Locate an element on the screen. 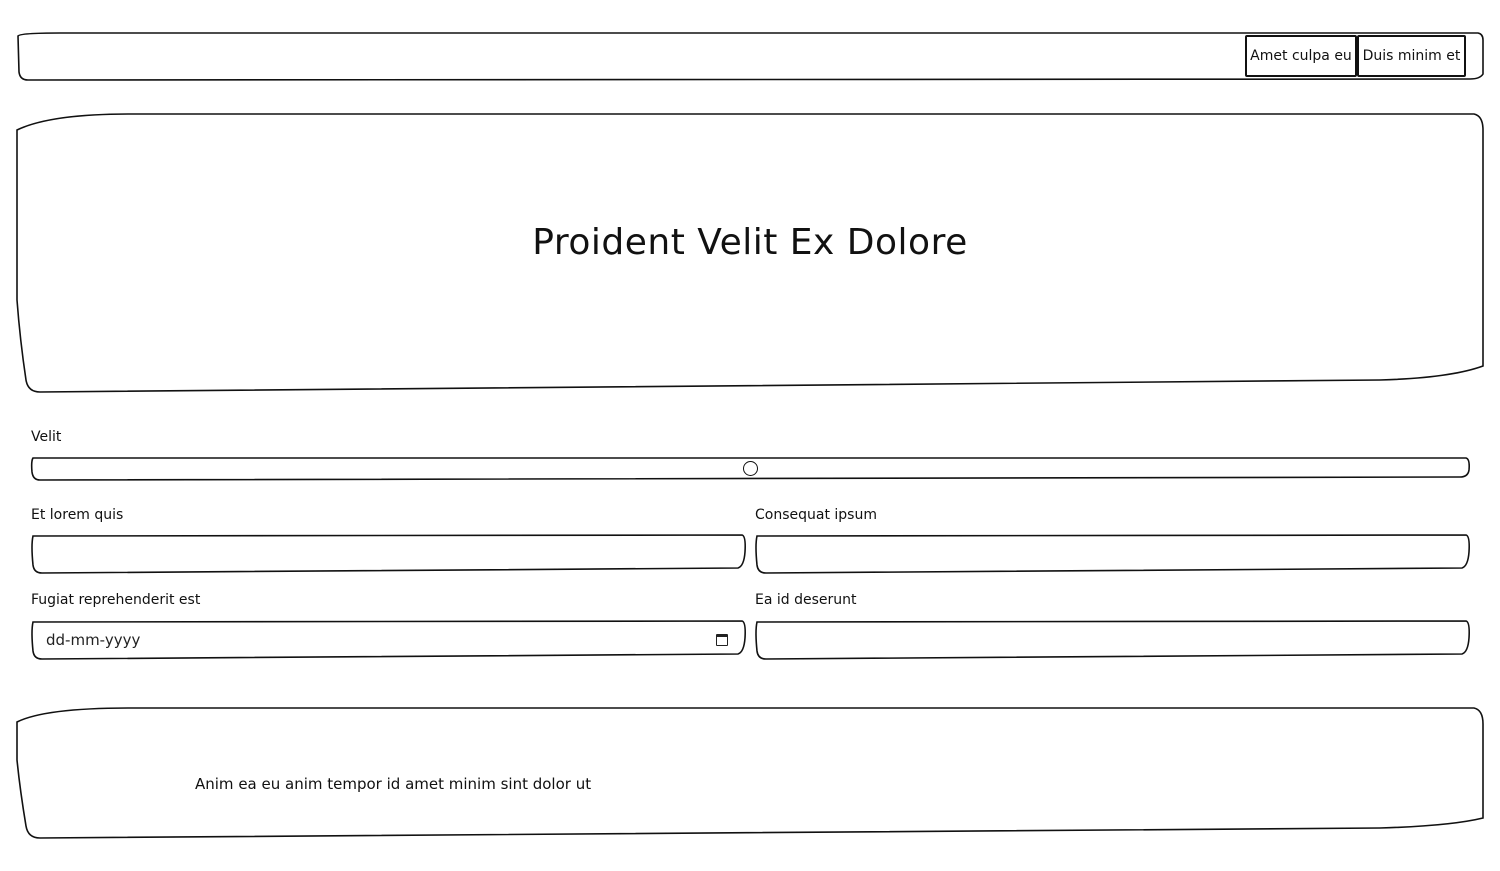 Image resolution: width=1500 pixels, height=871 pixels. velit-slider is located at coordinates (750, 469).